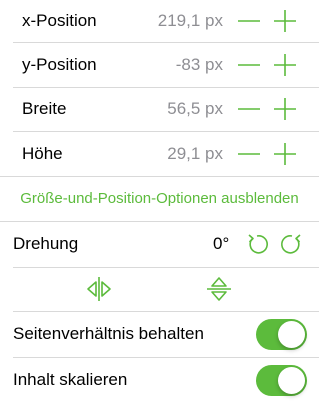  What do you see at coordinates (44, 109) in the screenshot?
I see `width-label: Breite` at bounding box center [44, 109].